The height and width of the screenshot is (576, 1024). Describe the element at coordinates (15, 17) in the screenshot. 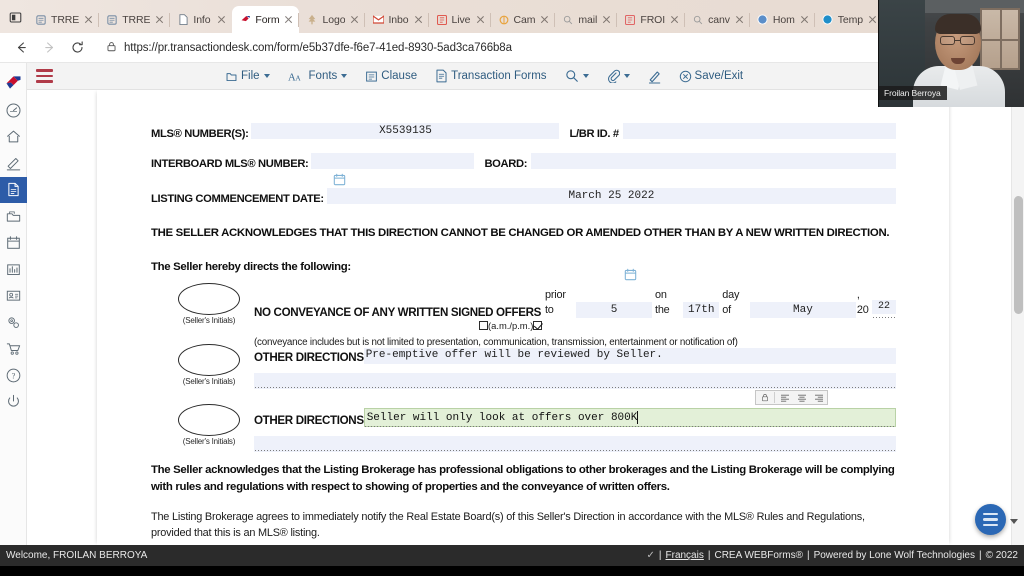

I see `tab-list-icon` at that location.